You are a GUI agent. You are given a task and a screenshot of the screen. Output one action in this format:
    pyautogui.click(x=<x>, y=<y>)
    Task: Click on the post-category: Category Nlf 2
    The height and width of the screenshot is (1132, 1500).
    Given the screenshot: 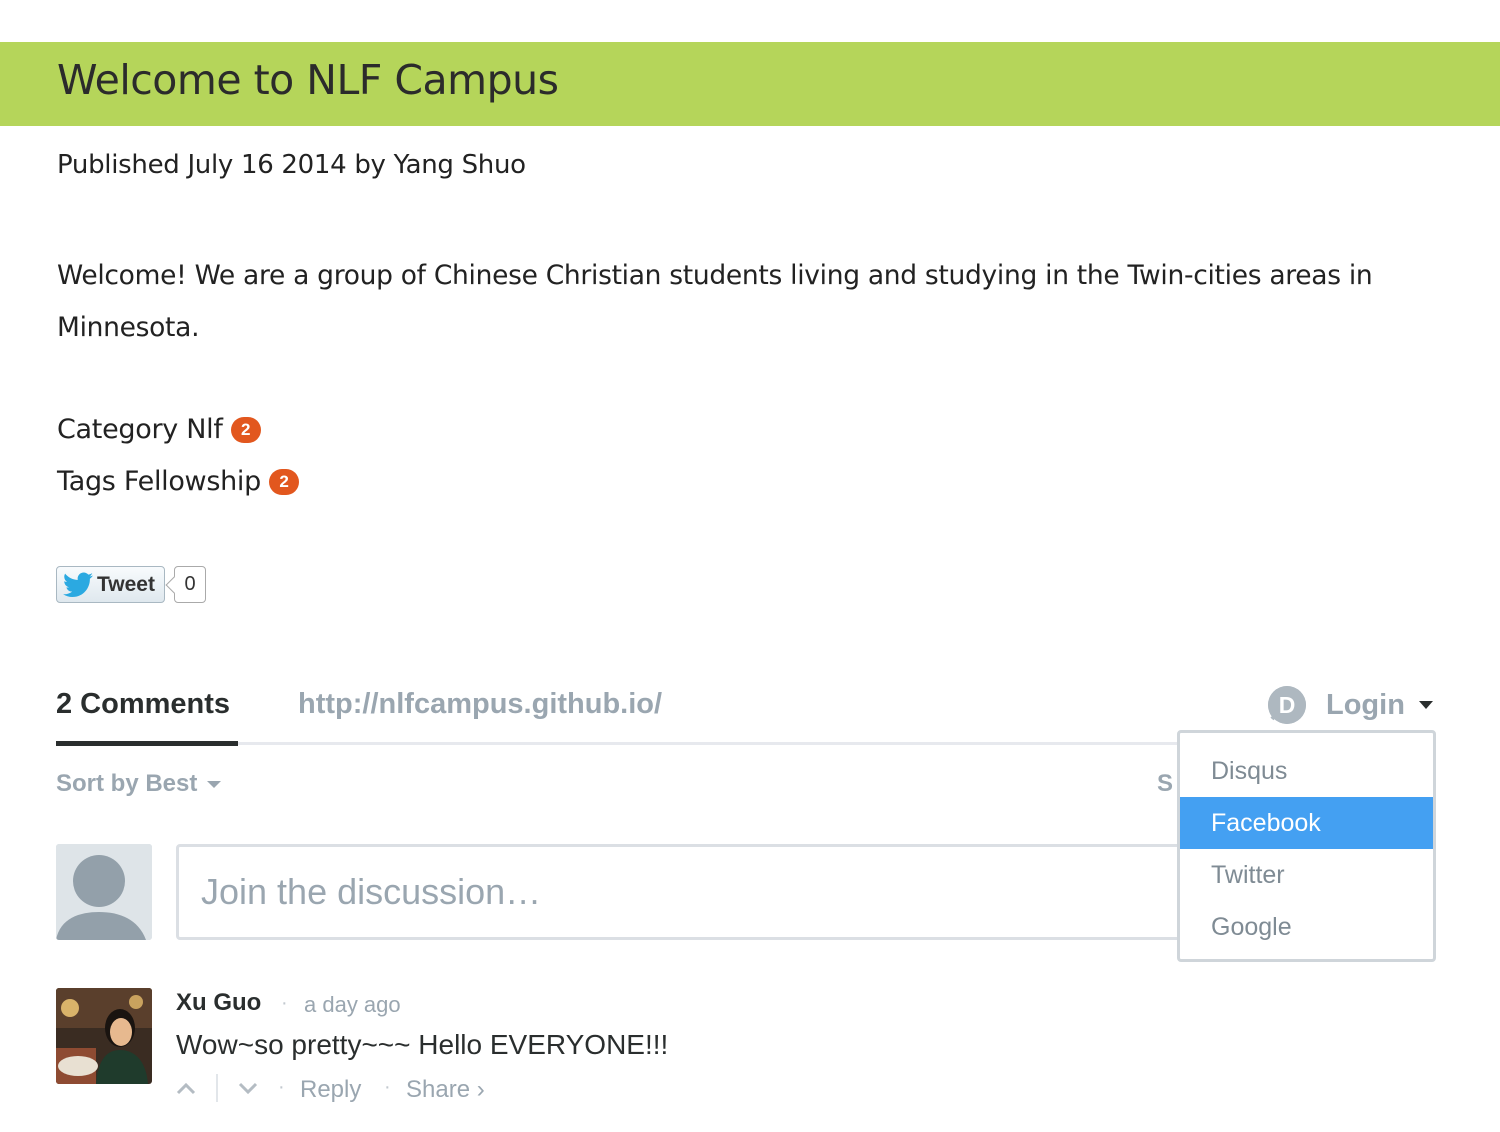 What is the action you would take?
    pyautogui.click(x=159, y=429)
    